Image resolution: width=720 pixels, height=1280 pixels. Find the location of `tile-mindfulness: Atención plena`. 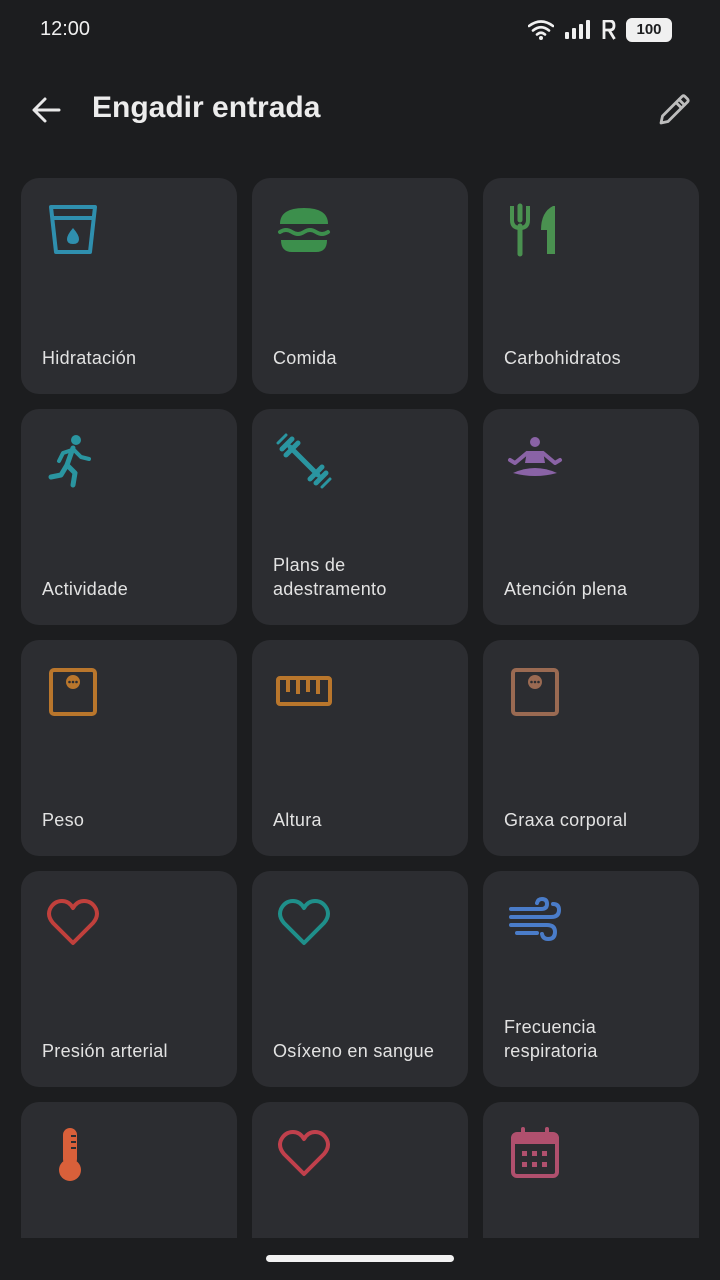

tile-mindfulness: Atención plena is located at coordinates (591, 517).